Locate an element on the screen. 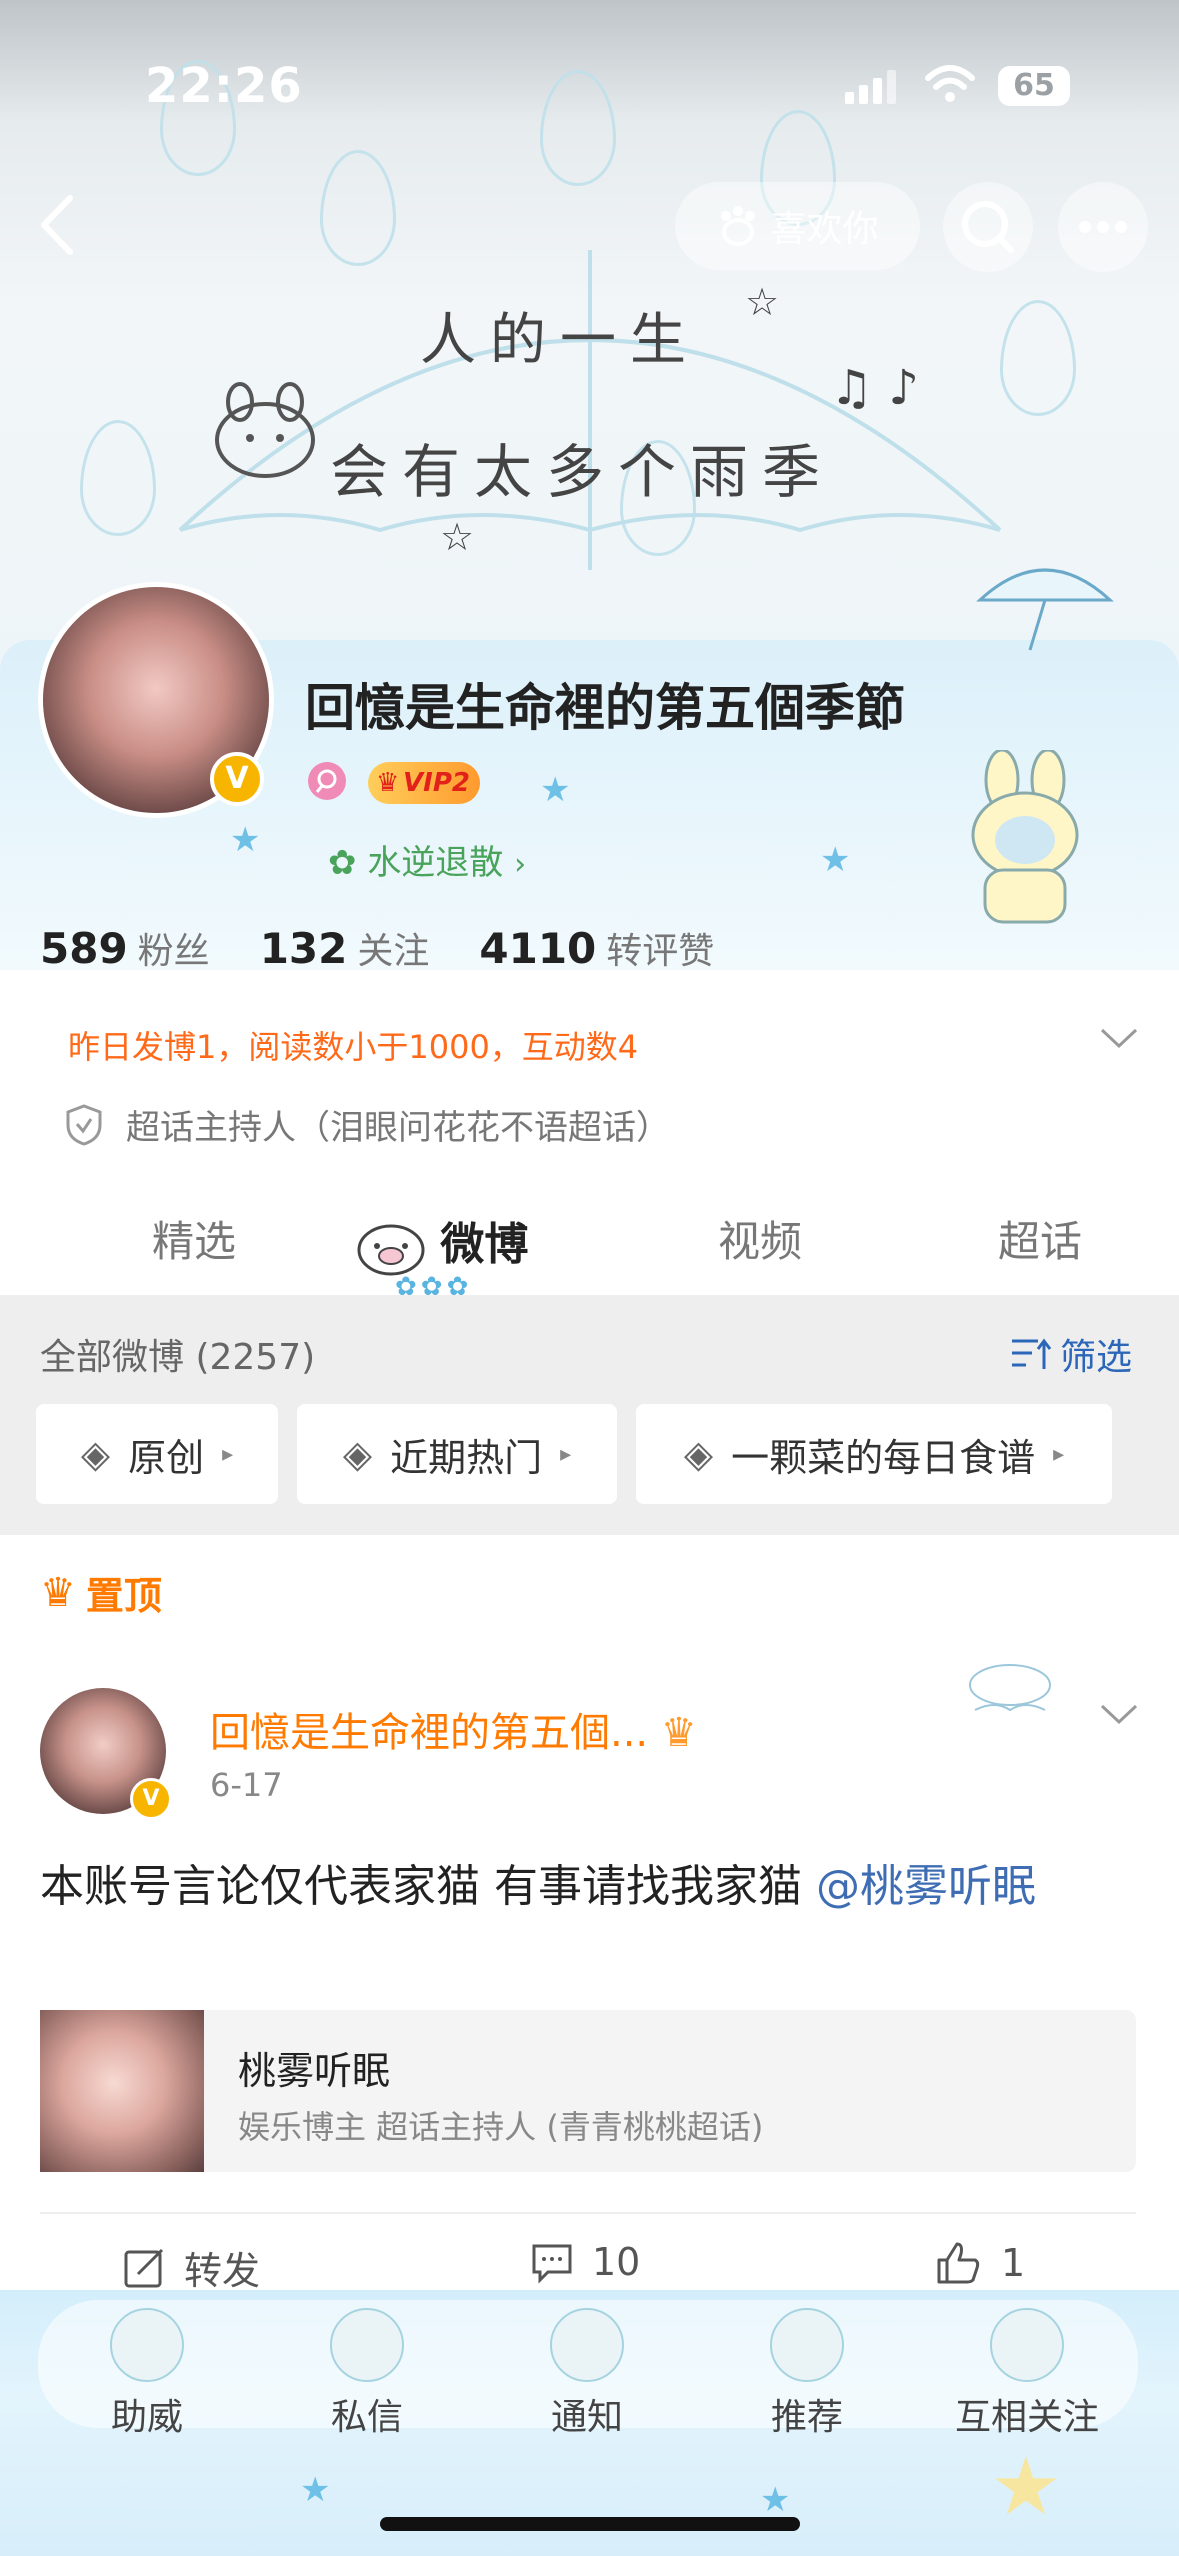 The height and width of the screenshot is (2556, 1179). nav-messages: 私信 is located at coordinates (367, 2370).